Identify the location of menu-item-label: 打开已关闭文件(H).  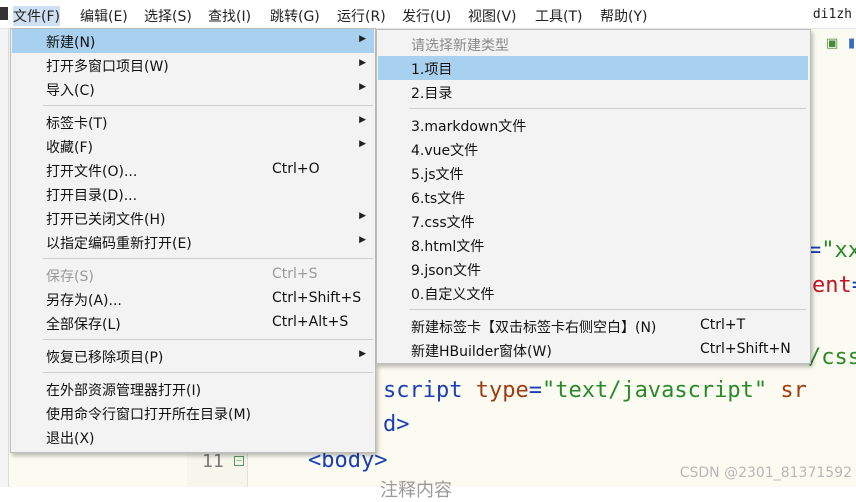
(106, 220).